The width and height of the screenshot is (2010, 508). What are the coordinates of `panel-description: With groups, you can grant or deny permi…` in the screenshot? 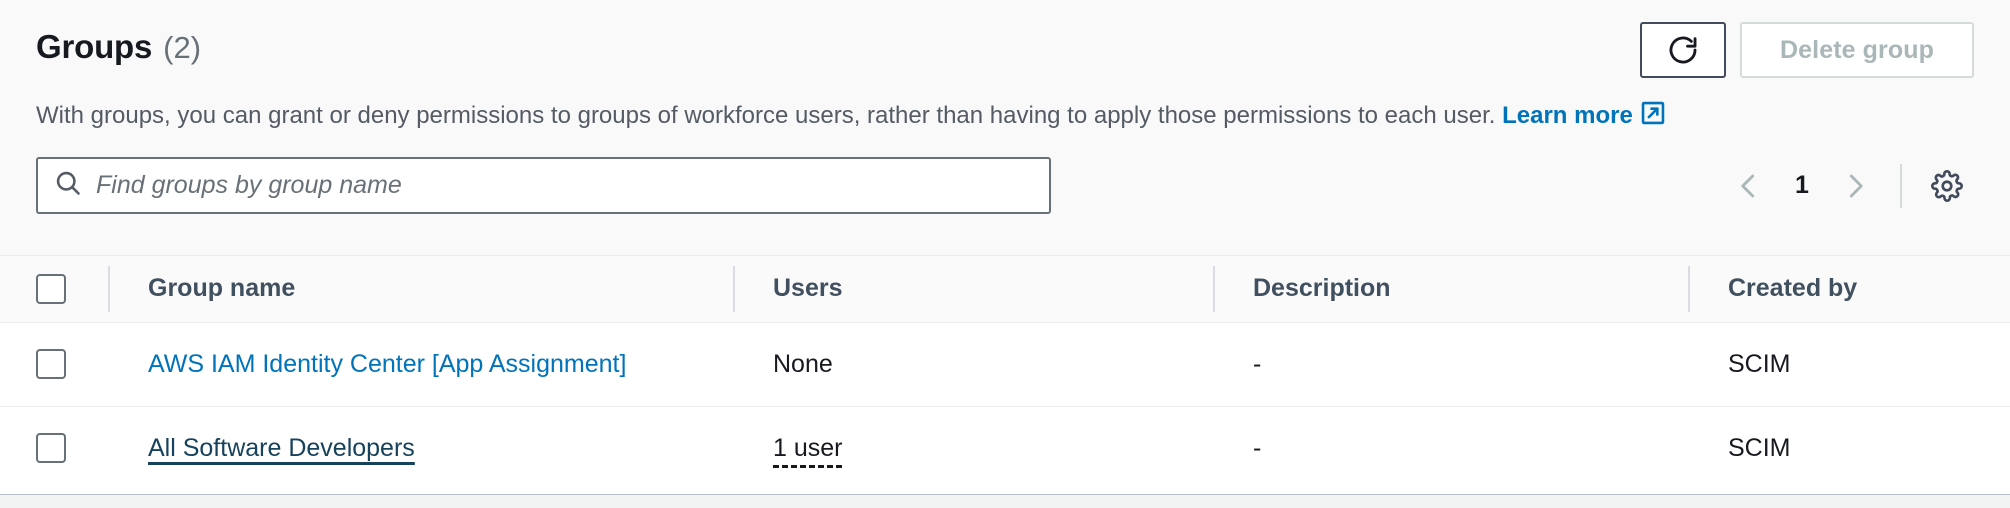 It's located at (1005, 106).